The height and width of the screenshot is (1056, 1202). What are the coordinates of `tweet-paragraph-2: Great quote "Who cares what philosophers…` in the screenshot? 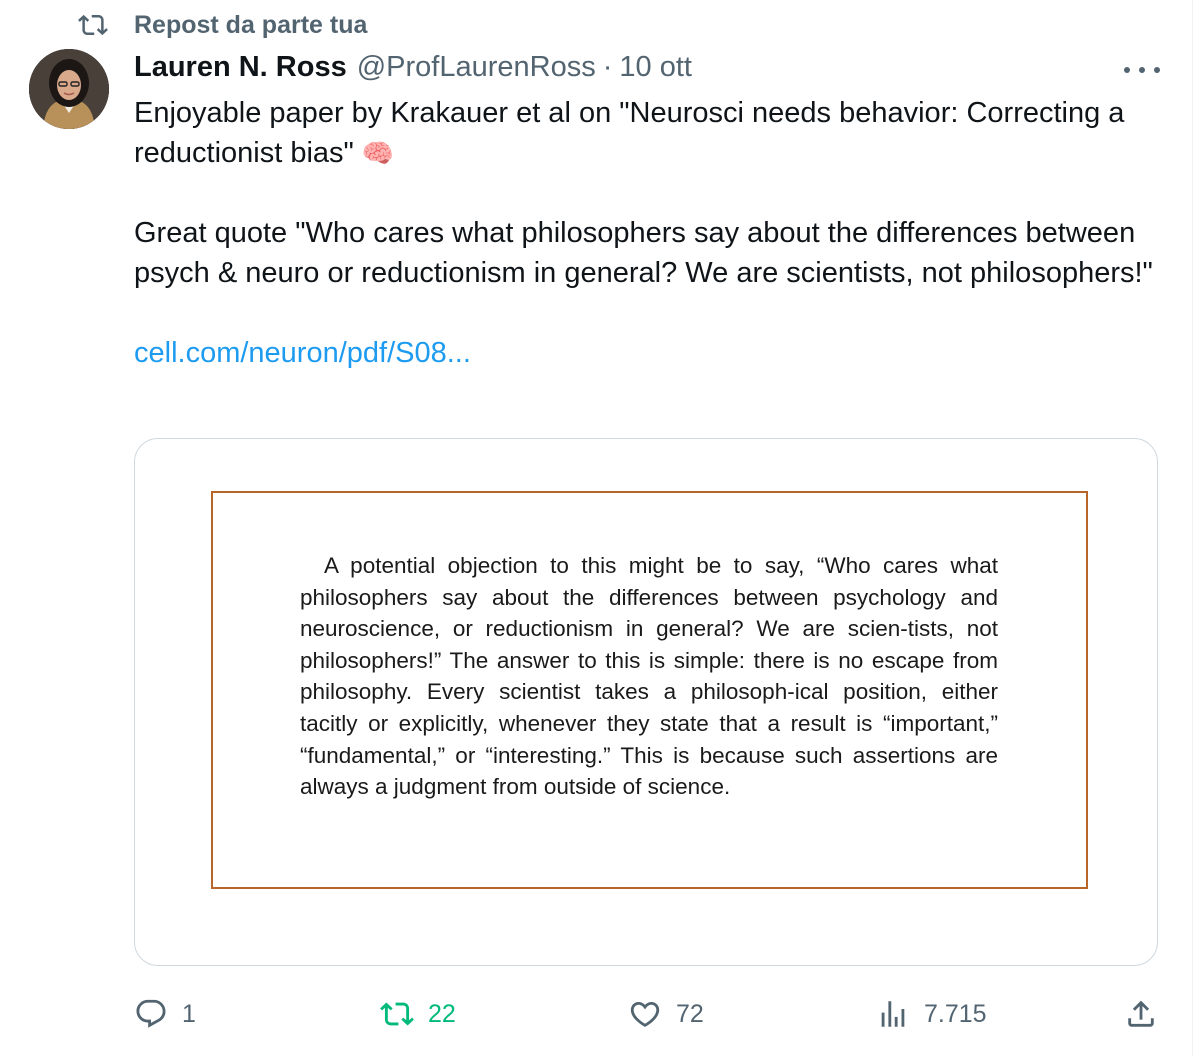 It's located at (643, 253).